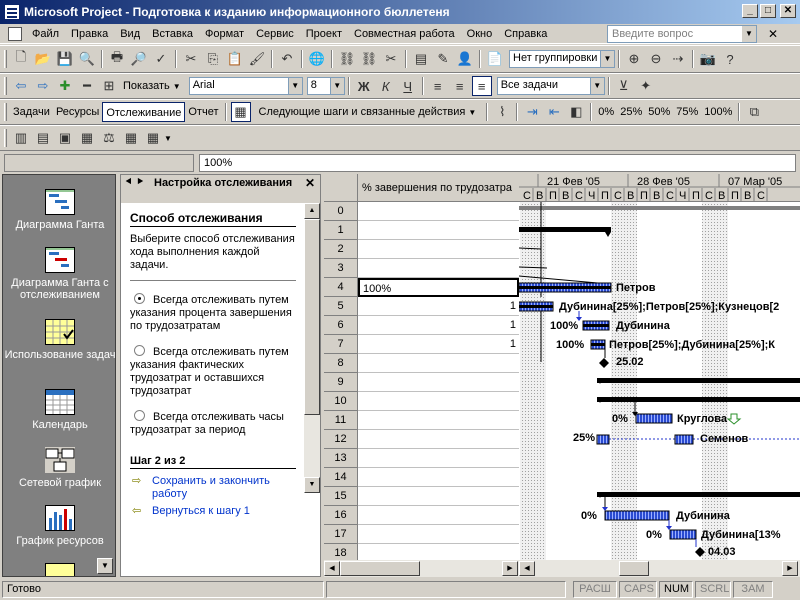  What do you see at coordinates (718, 112) in the screenshot?
I see `percent-100-button: 100%` at bounding box center [718, 112].